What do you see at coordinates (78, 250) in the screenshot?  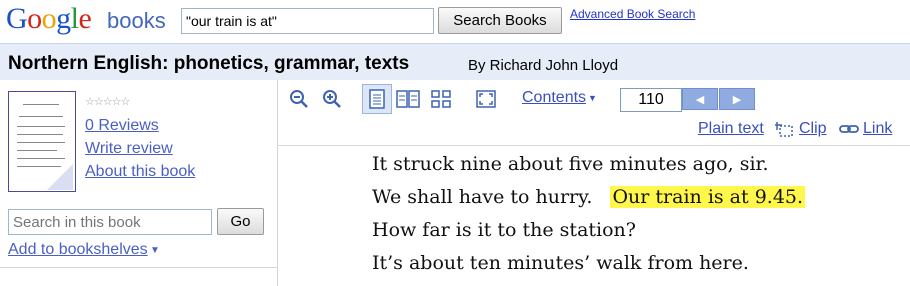 I see `add-to-bookshelves-link: Add to bookshelves` at bounding box center [78, 250].